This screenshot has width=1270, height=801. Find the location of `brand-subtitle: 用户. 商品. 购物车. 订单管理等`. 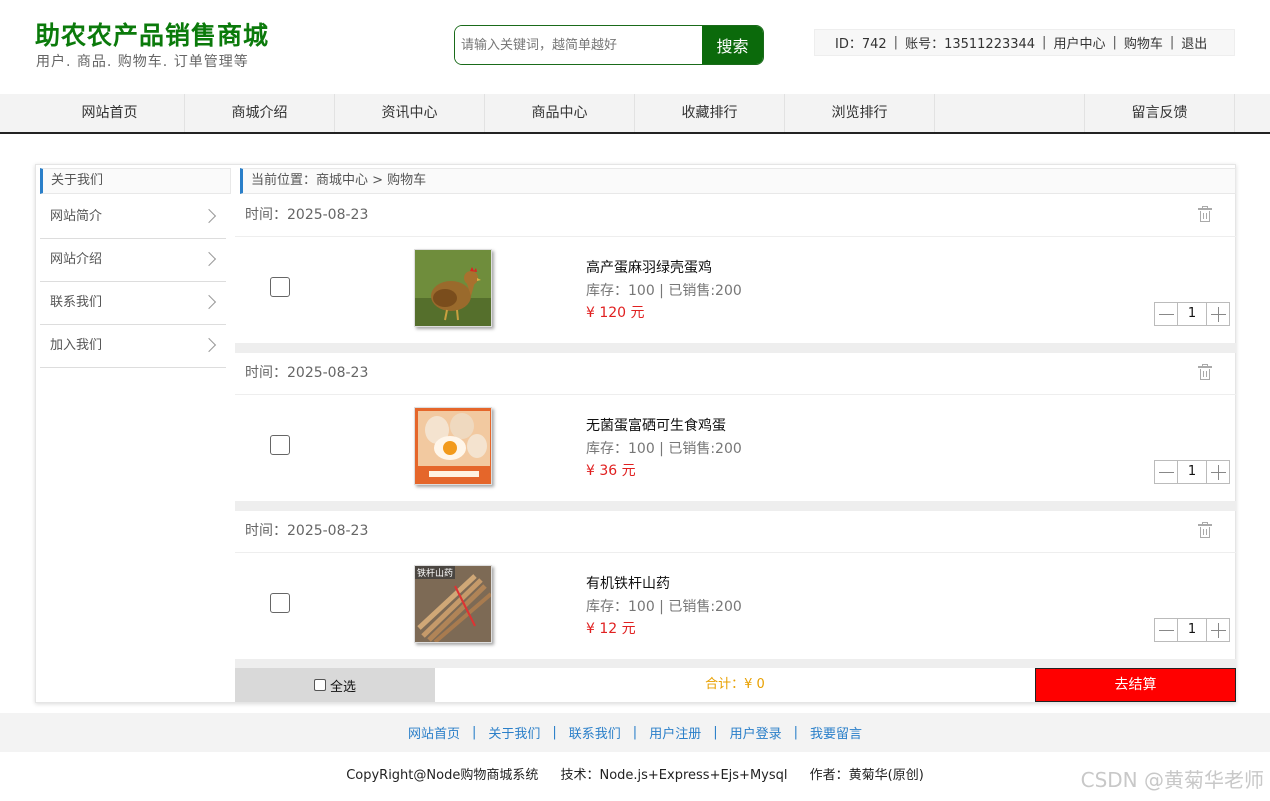

brand-subtitle: 用户. 商品. 购物车. 订单管理等 is located at coordinates (142, 62).